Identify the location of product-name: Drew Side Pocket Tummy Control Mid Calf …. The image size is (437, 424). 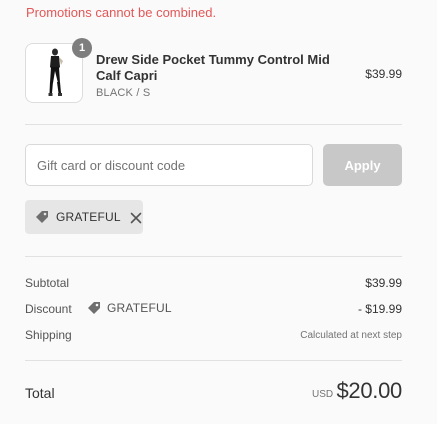
(213, 67).